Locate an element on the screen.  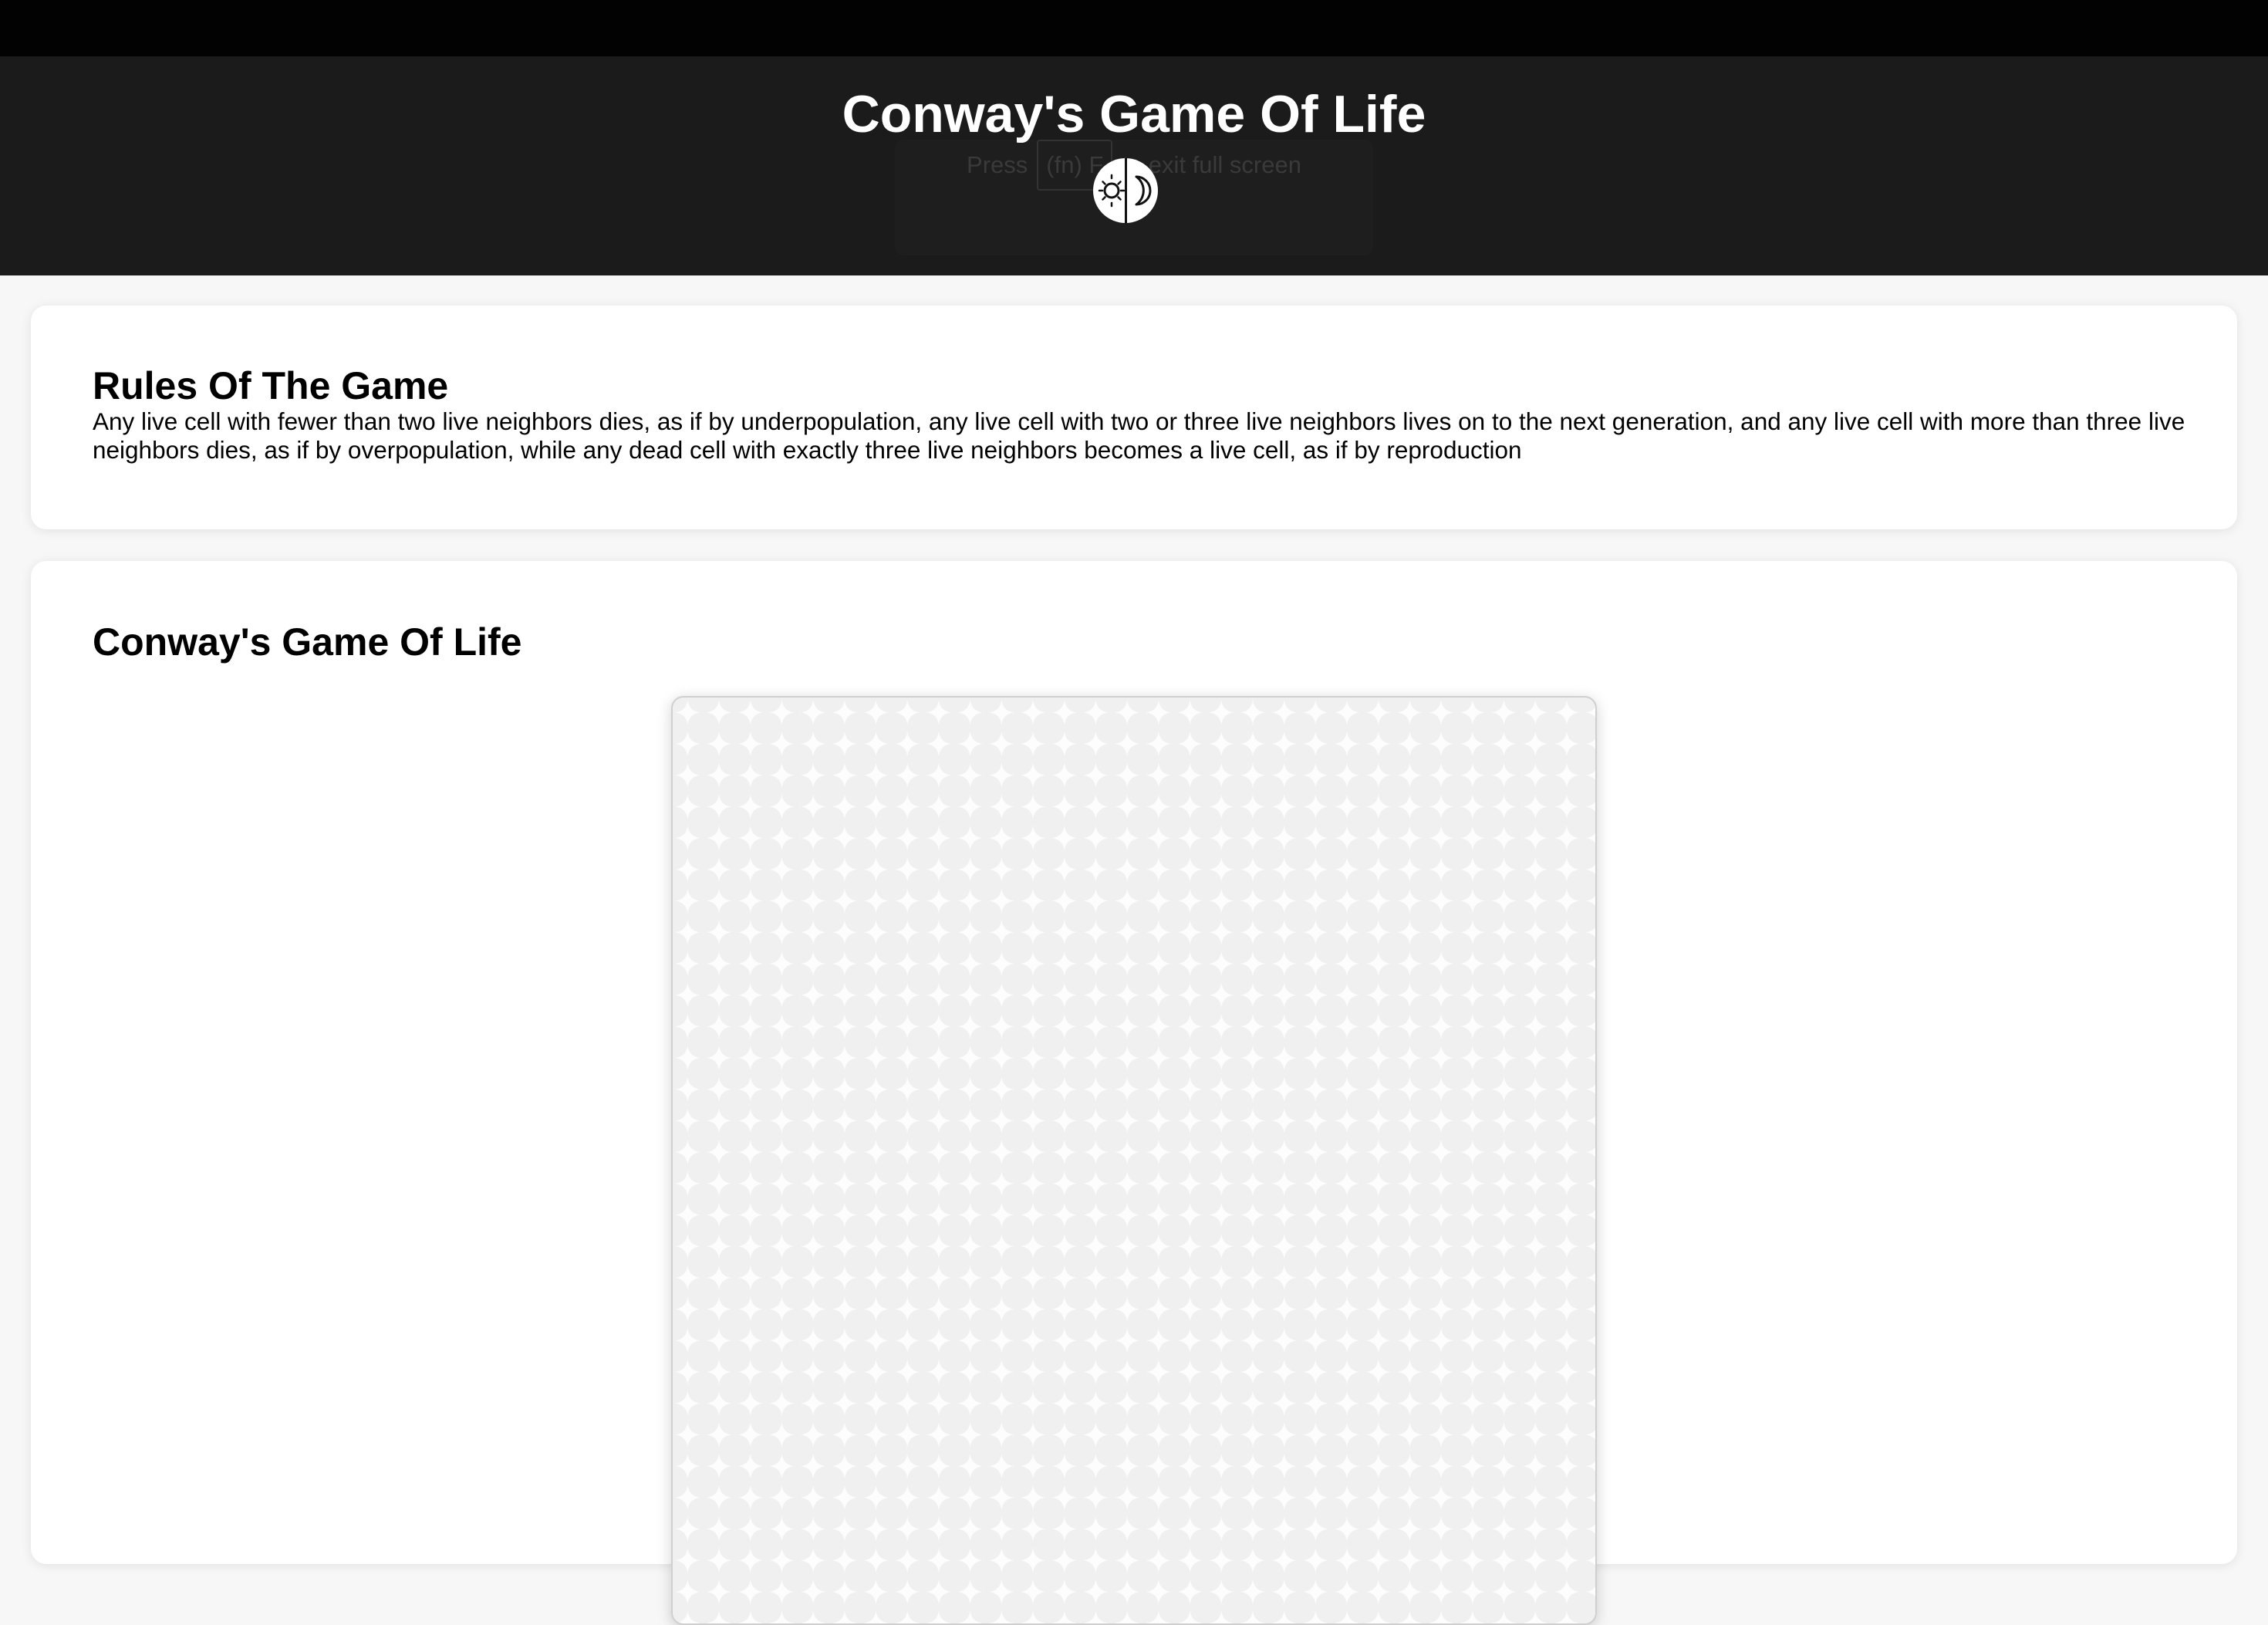
site-title: Conway's Game Of Life is located at coordinates (1134, 114).